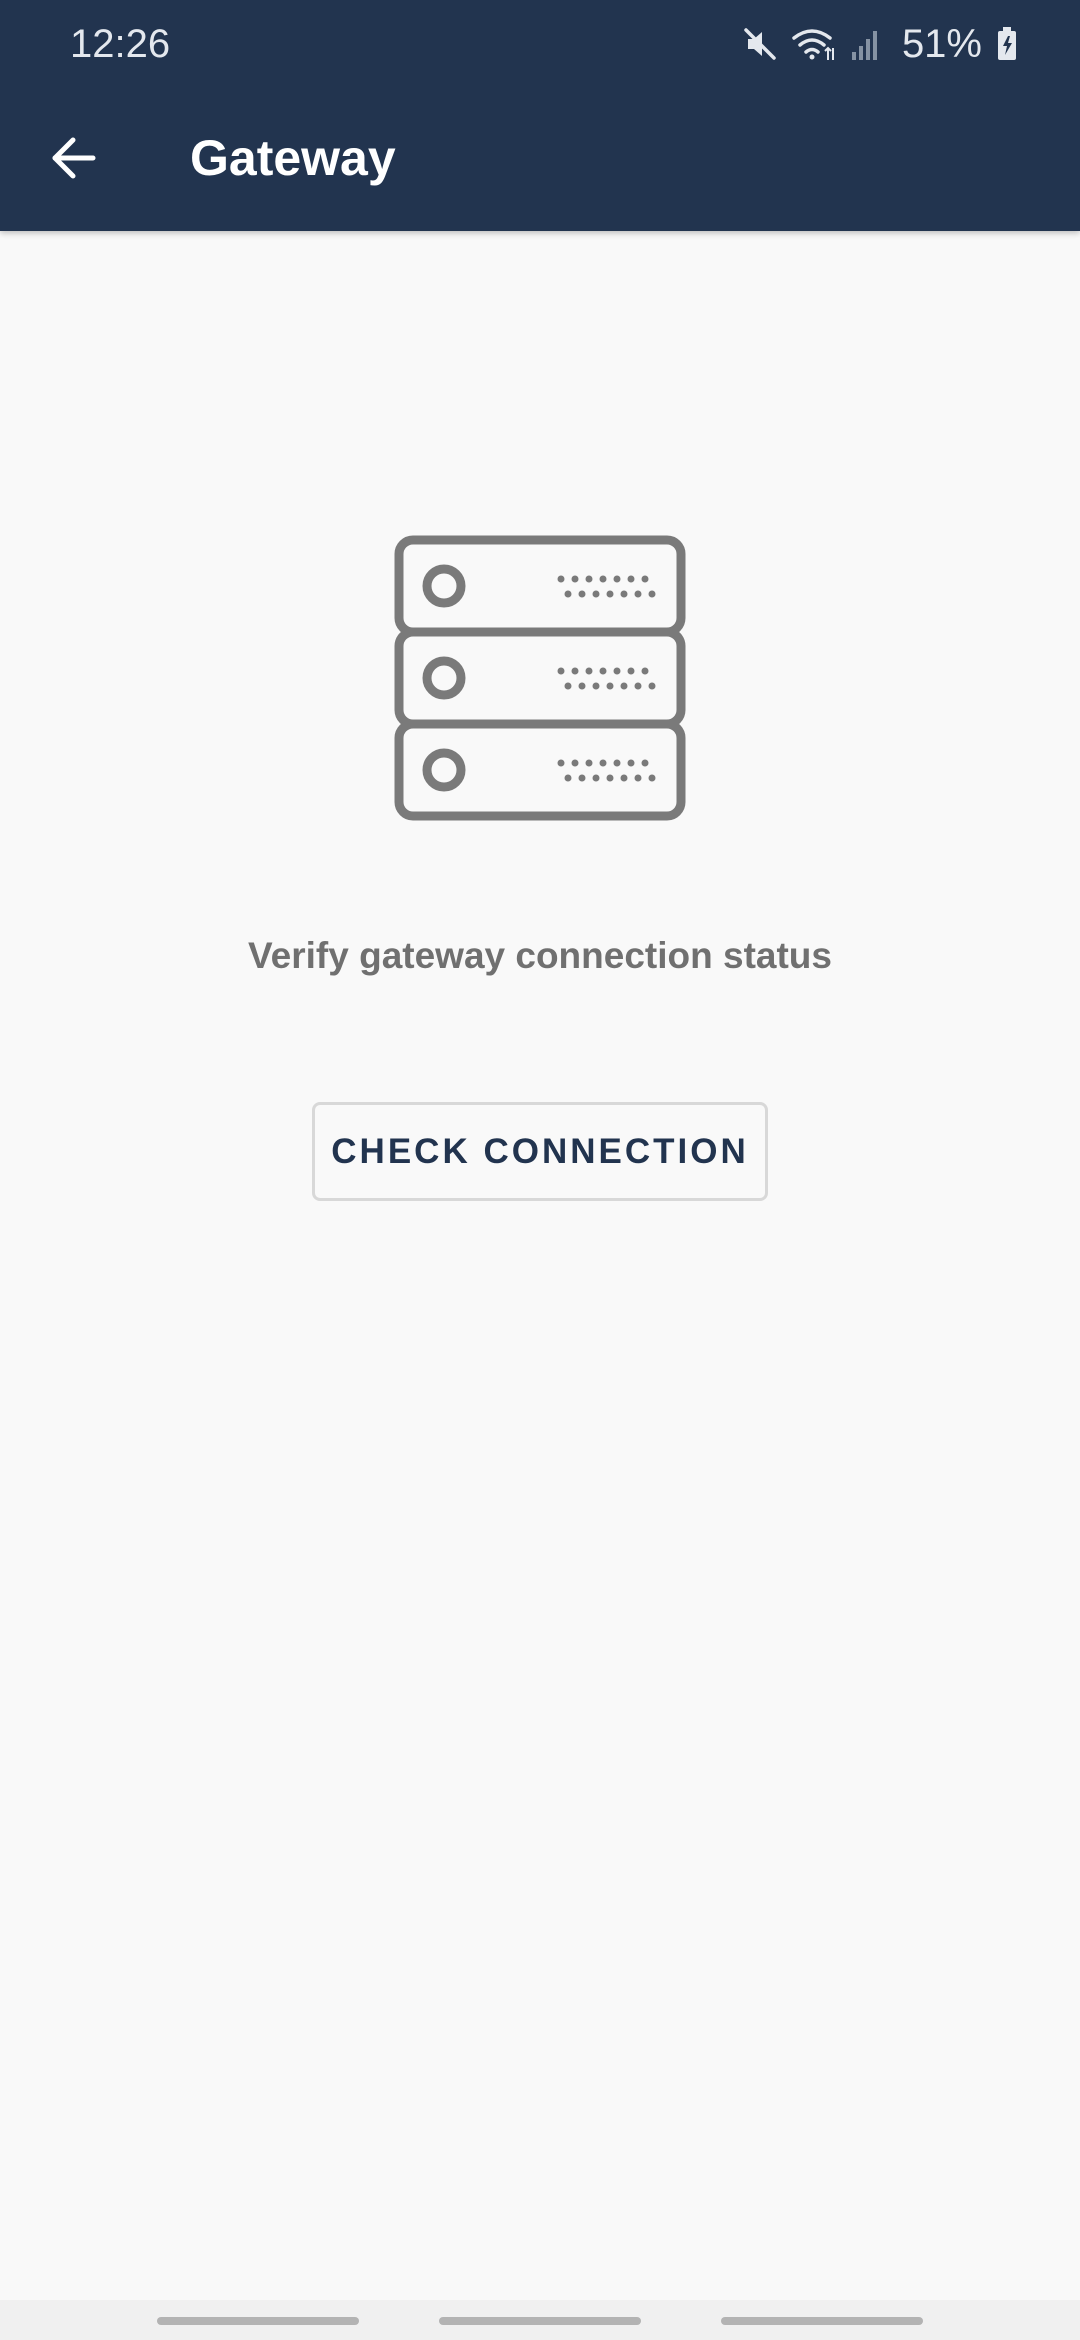 This screenshot has height=2340, width=1080. What do you see at coordinates (760, 44) in the screenshot?
I see `mute-icon` at bounding box center [760, 44].